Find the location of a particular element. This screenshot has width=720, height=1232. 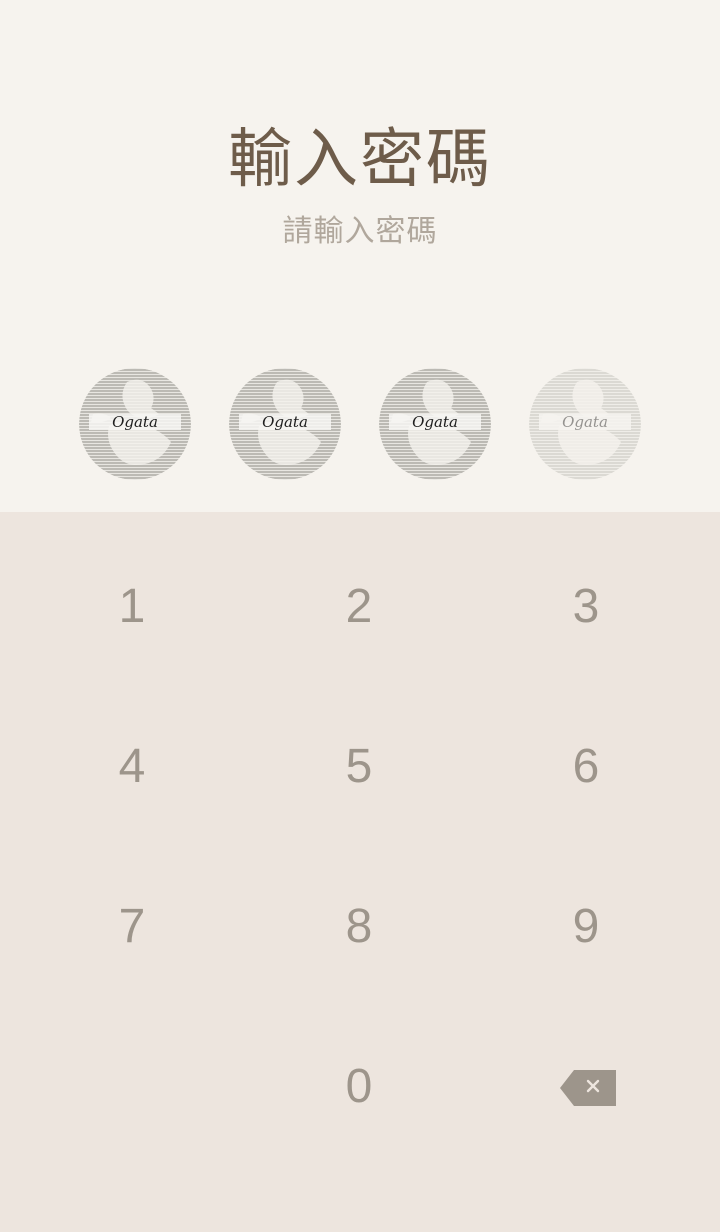

key-6: 6 is located at coordinates (586, 766).